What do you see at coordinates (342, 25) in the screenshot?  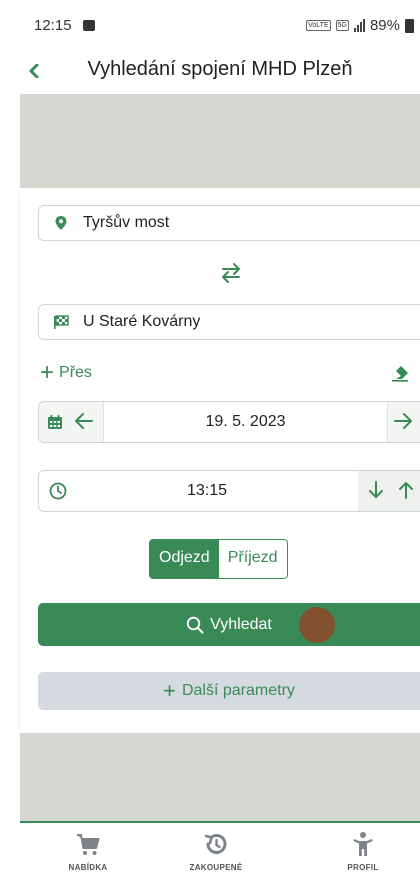 I see `network-generation-indicator: 5G` at bounding box center [342, 25].